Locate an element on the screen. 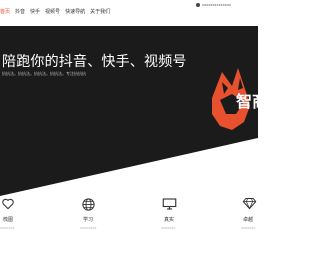 This screenshot has width=320, height=259. top-contact: xxxxxxxxxxxxxx is located at coordinates (213, 5).